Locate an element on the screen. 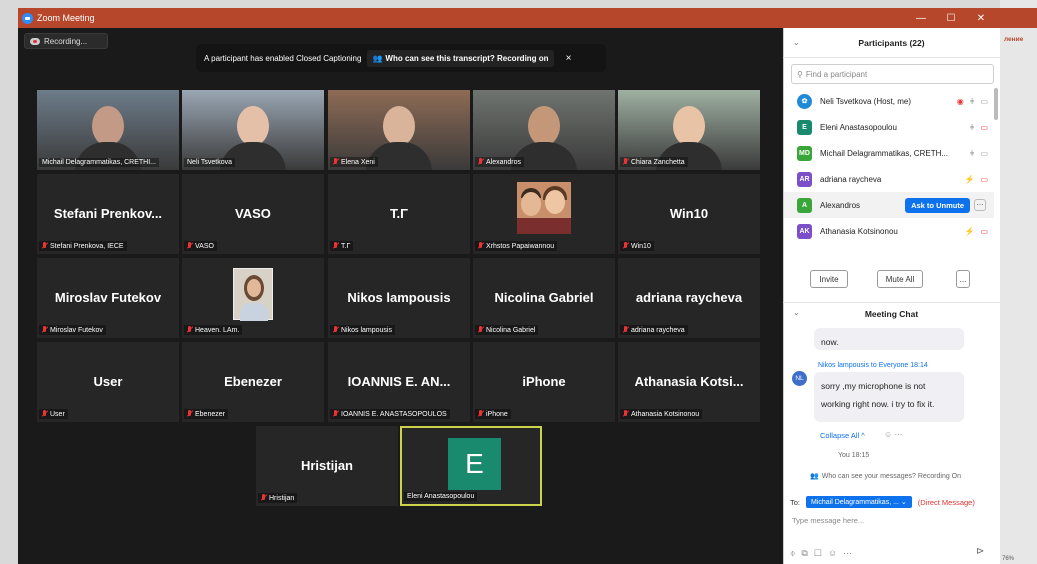 Image resolution: width=1037 pixels, height=564 pixels. participant-tile: T.Γ T.Γ is located at coordinates (399, 214).